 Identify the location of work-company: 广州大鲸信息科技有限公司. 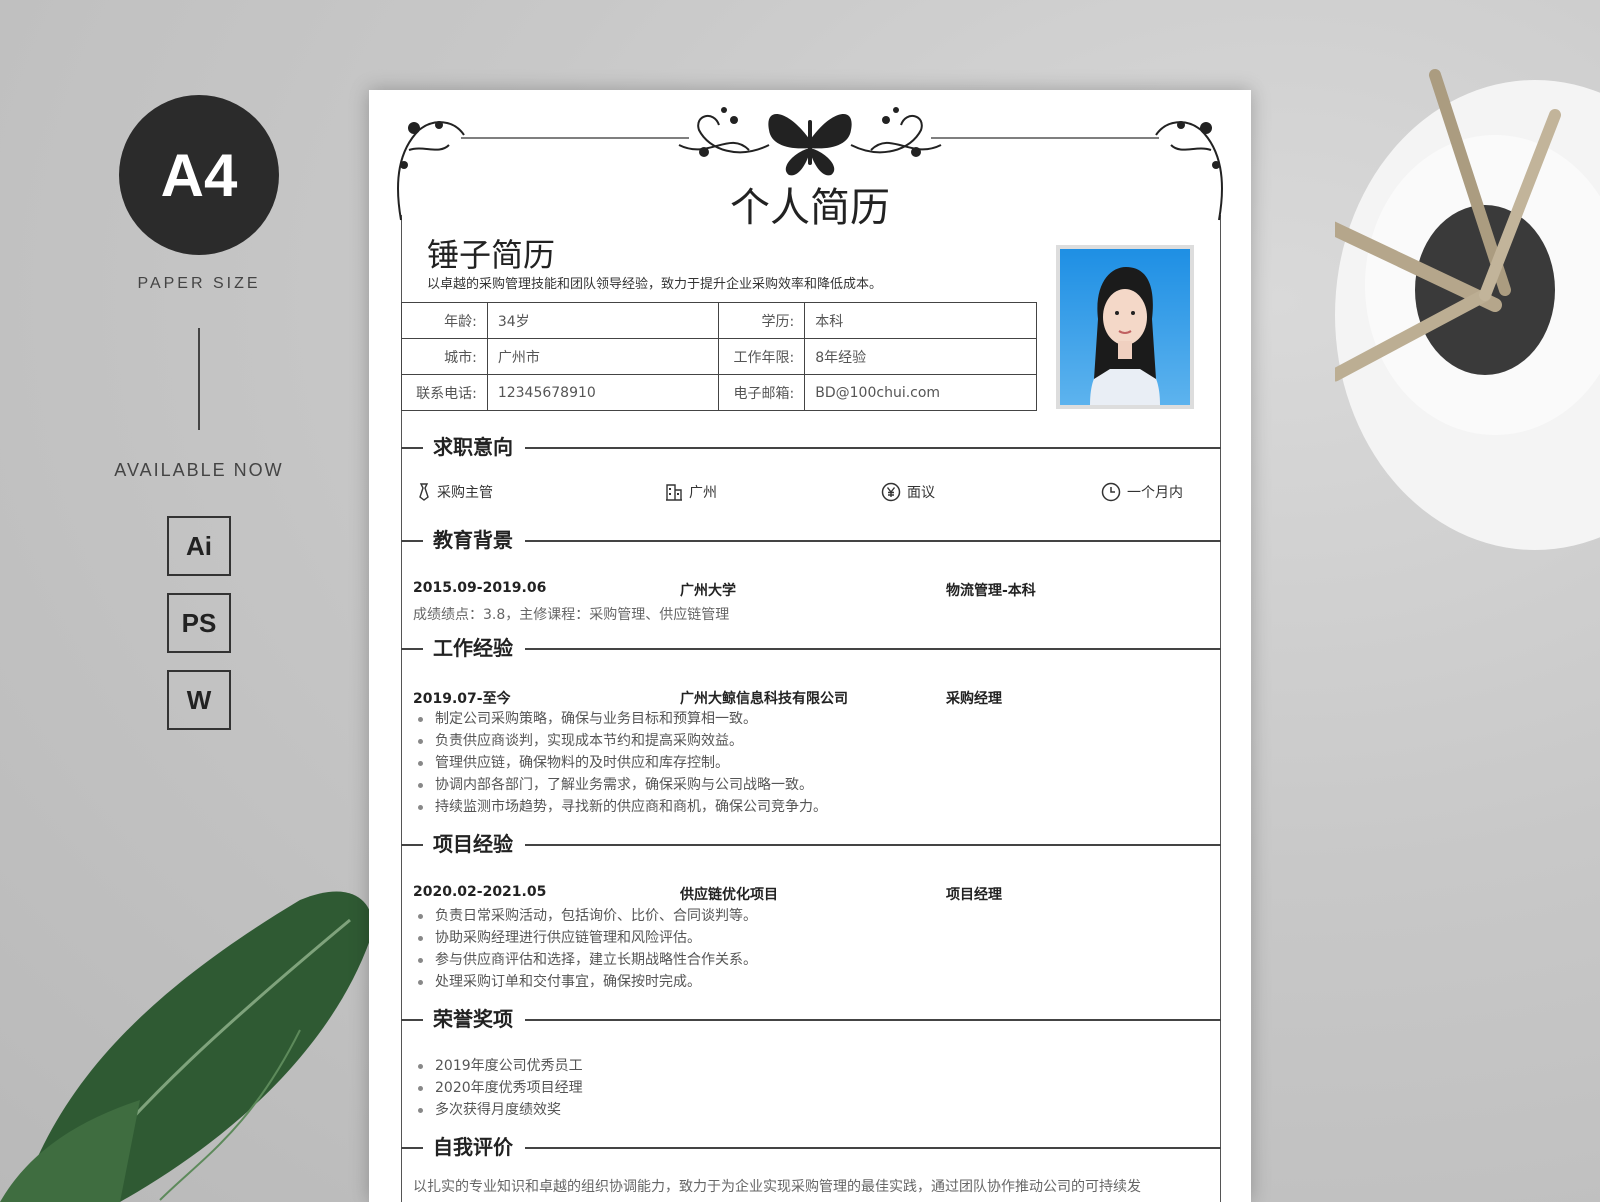
(764, 699).